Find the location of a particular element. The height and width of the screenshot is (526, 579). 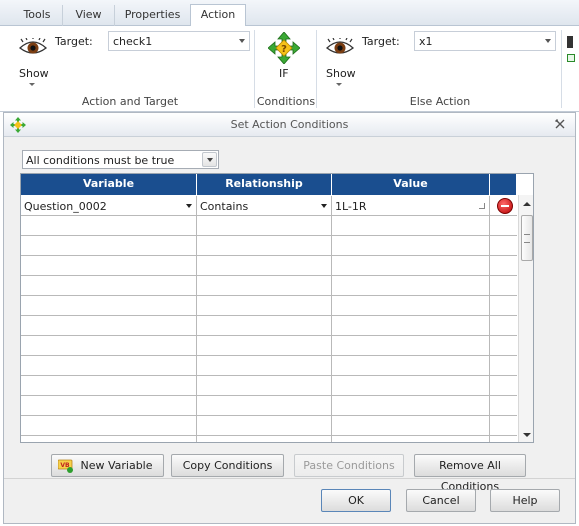

remove-all-conditions-button: Remove All Conditions is located at coordinates (470, 473).